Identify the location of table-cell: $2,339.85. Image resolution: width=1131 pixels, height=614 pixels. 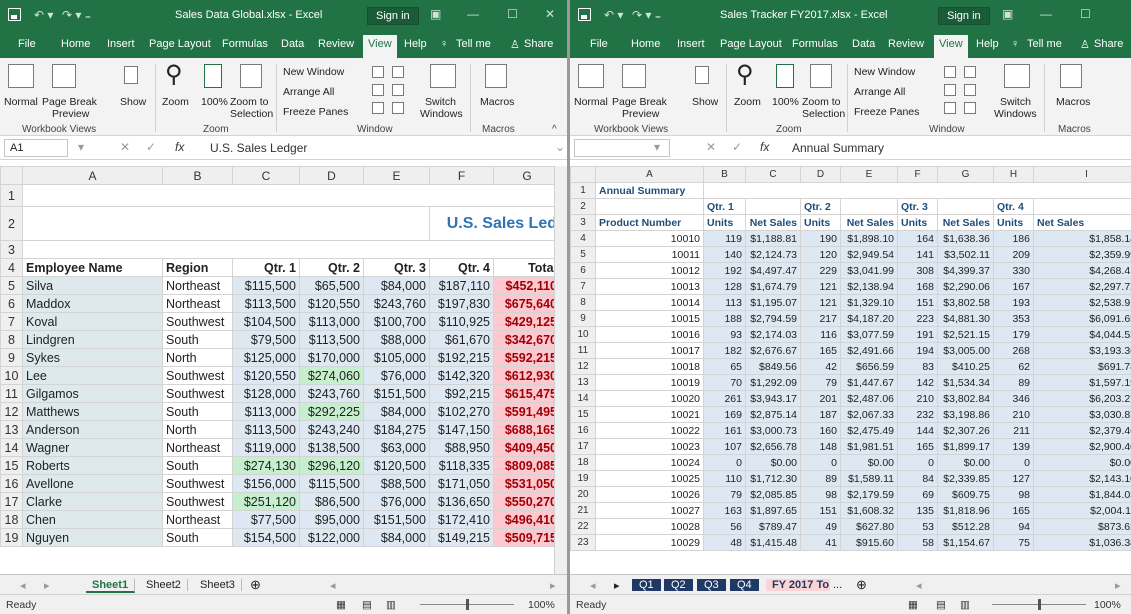
(965, 478).